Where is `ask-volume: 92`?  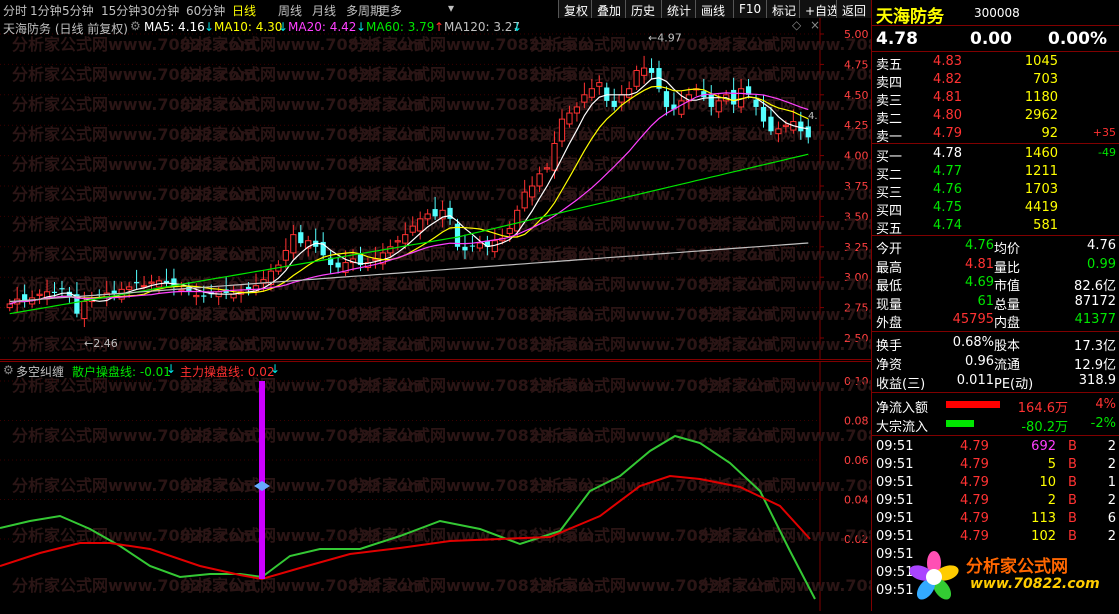
ask-volume: 92 is located at coordinates (1049, 133).